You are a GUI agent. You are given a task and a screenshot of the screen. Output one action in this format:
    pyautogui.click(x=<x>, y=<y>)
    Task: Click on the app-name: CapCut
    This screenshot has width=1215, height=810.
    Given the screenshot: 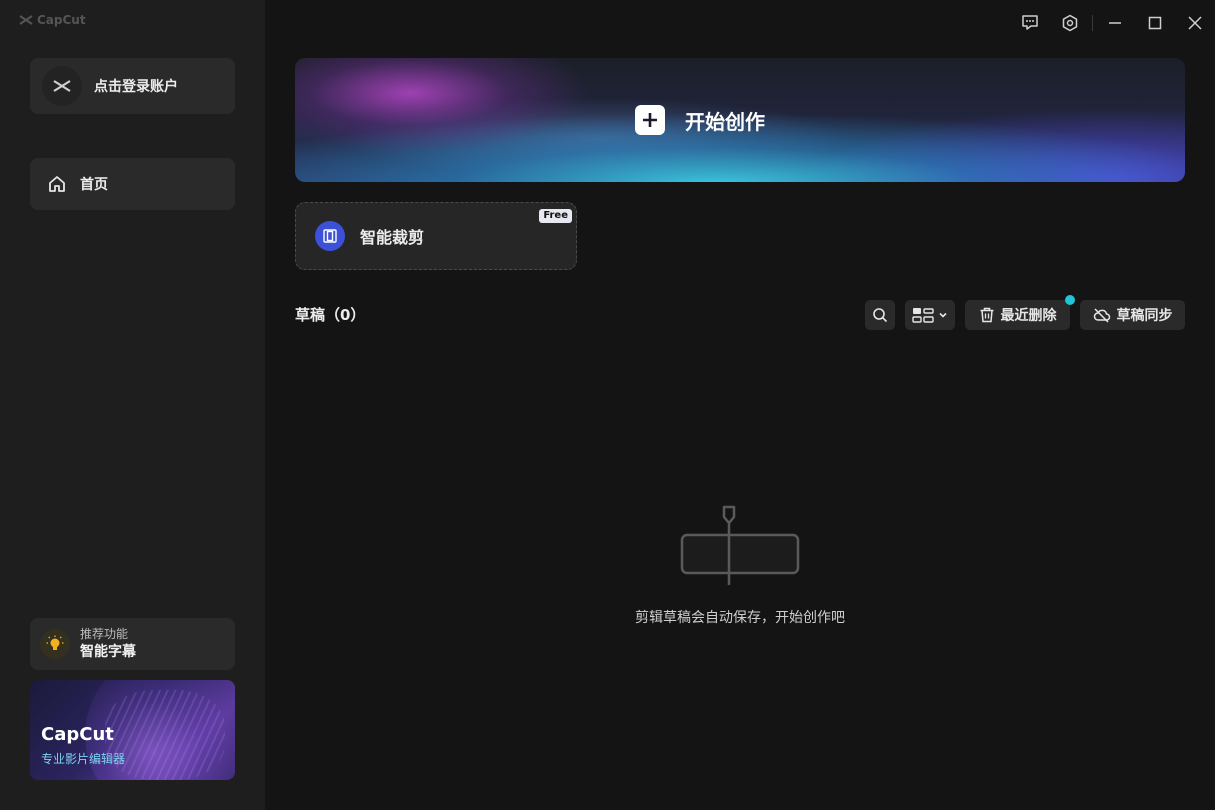 What is the action you would take?
    pyautogui.click(x=61, y=20)
    